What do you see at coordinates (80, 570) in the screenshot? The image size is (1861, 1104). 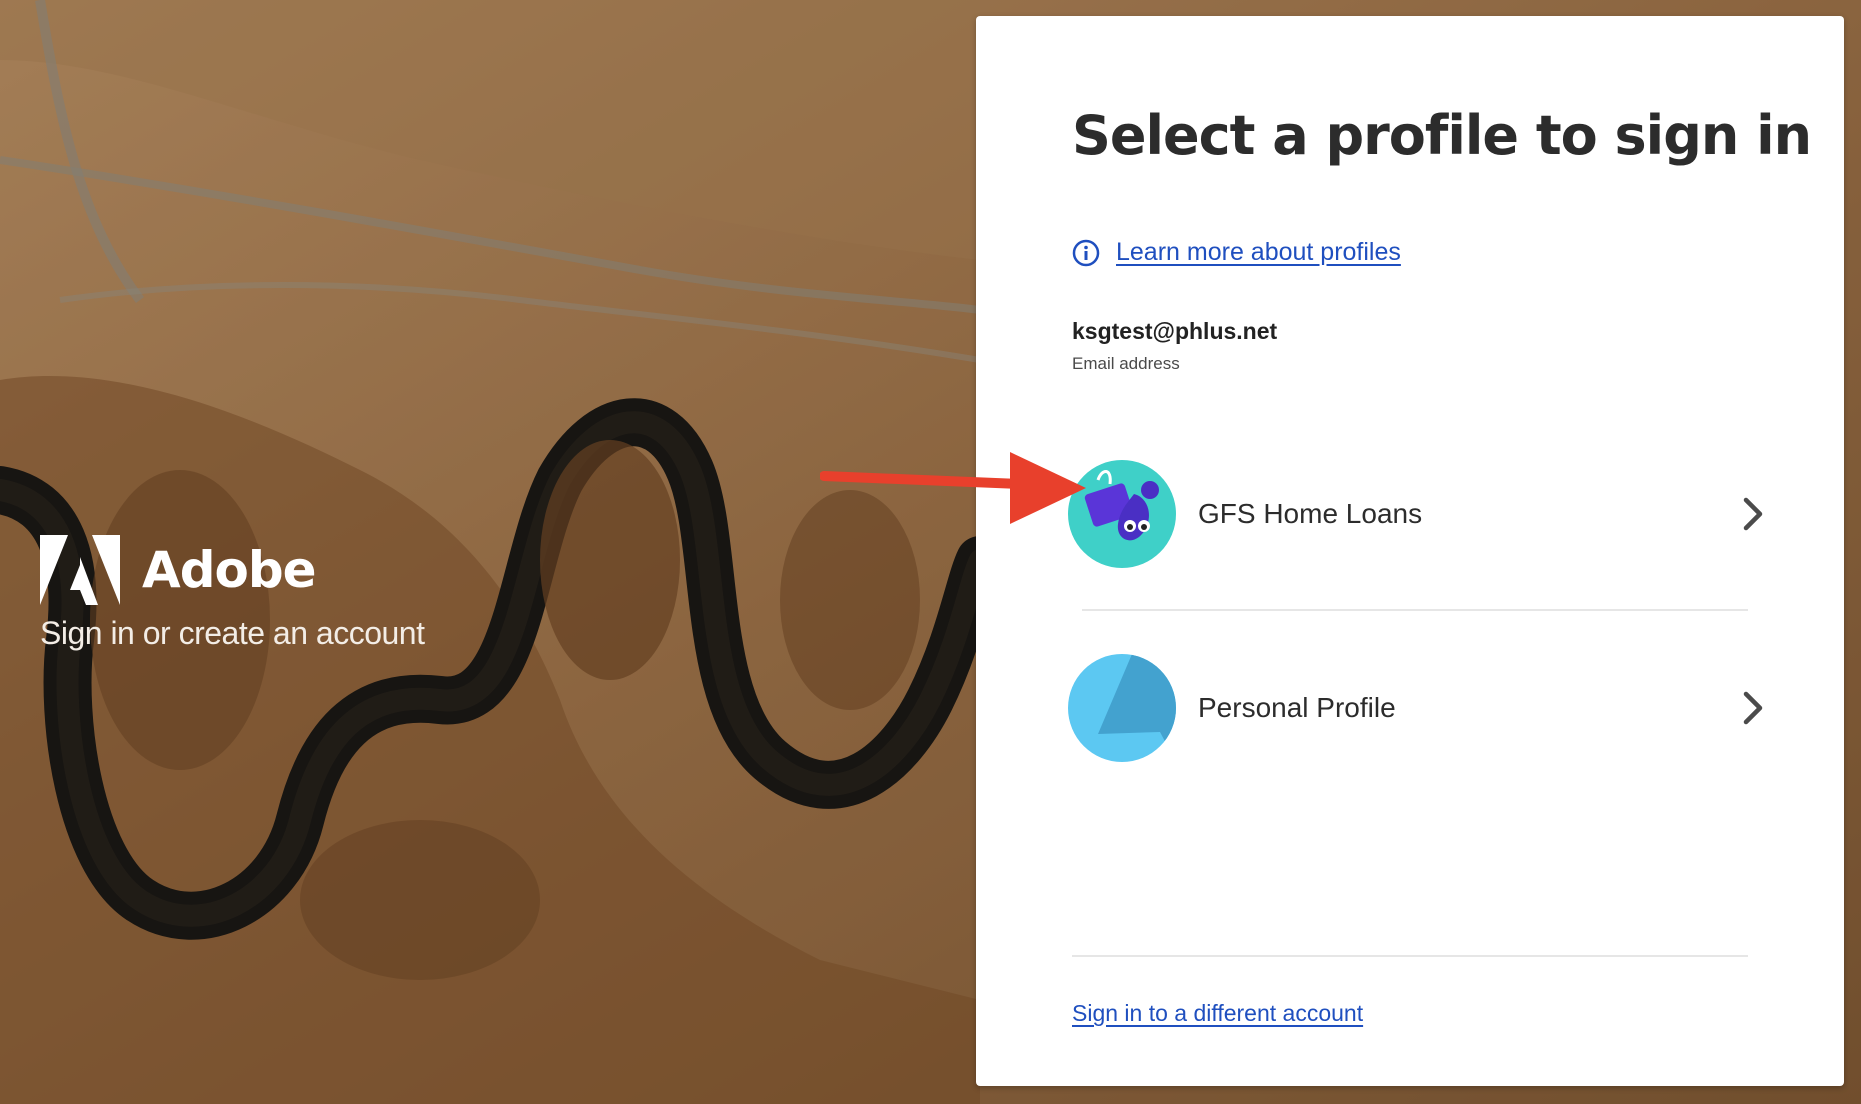 I see `adobe-logo-icon` at bounding box center [80, 570].